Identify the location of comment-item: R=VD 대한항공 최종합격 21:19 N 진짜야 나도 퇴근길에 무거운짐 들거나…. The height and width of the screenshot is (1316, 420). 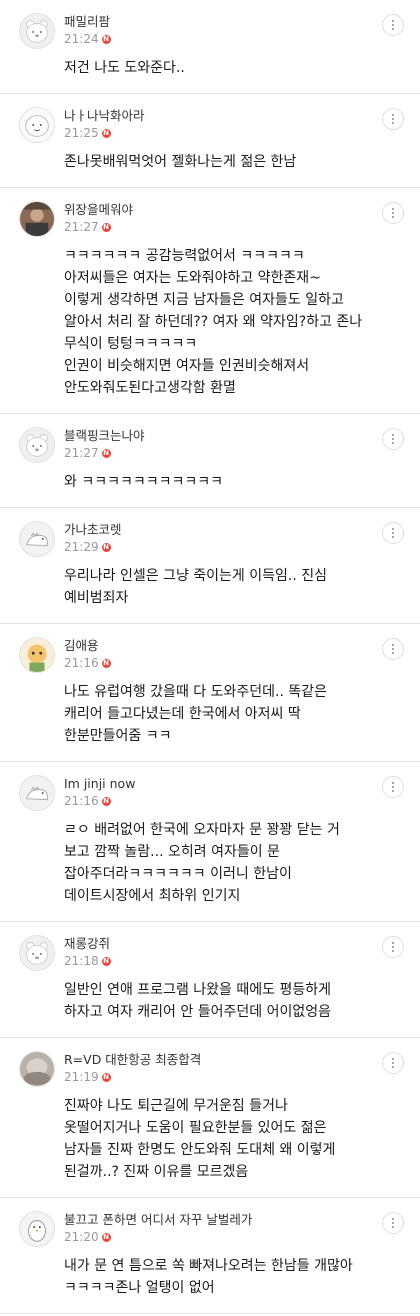
(210, 1118).